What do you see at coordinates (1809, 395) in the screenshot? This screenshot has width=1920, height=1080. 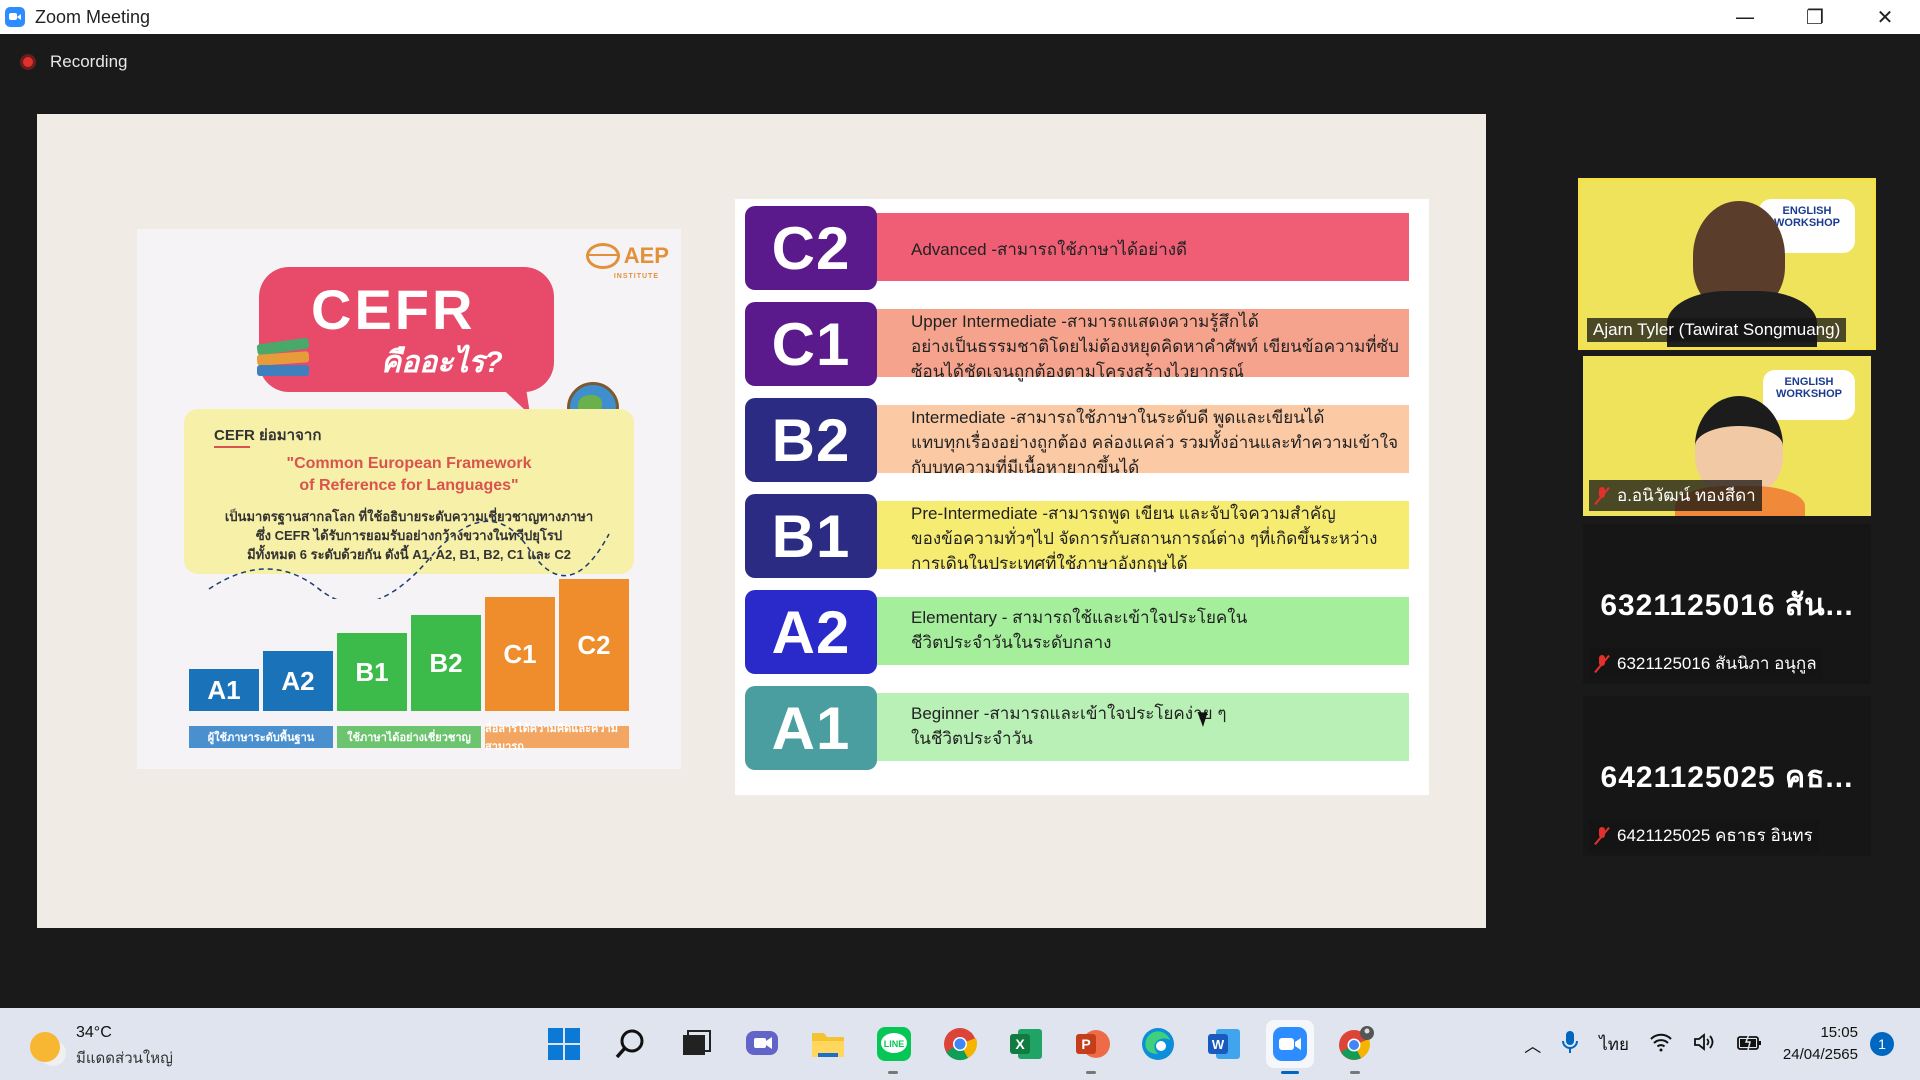 I see `workshop-banner: ENGLISH WORKSHOP` at bounding box center [1809, 395].